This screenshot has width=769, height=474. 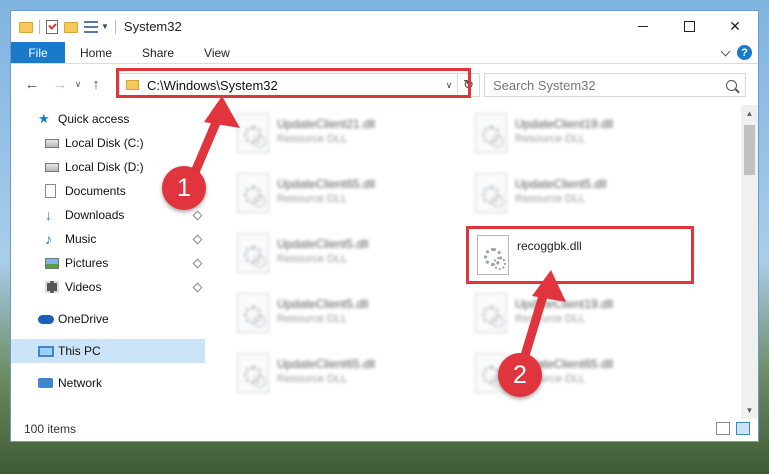 What do you see at coordinates (32, 84) in the screenshot?
I see `back-button: ←` at bounding box center [32, 84].